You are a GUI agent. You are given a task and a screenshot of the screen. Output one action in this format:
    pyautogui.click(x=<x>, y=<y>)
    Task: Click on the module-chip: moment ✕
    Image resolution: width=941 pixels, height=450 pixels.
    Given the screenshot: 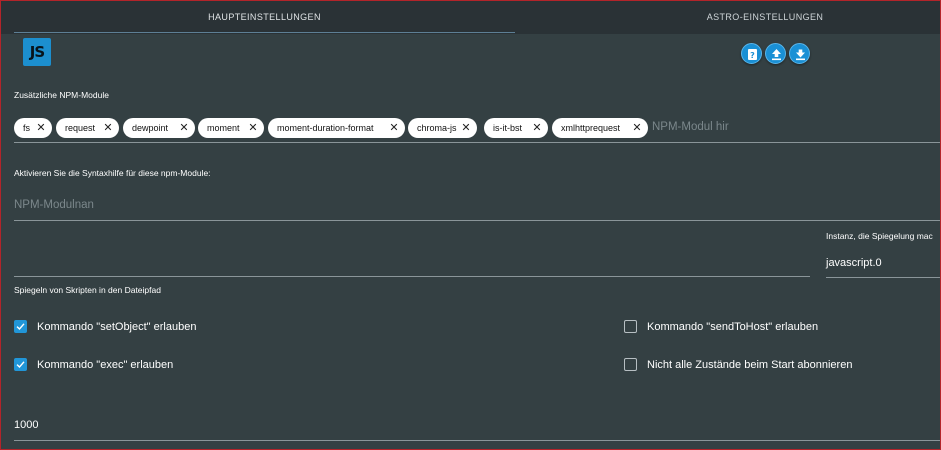 What is the action you would take?
    pyautogui.click(x=231, y=128)
    